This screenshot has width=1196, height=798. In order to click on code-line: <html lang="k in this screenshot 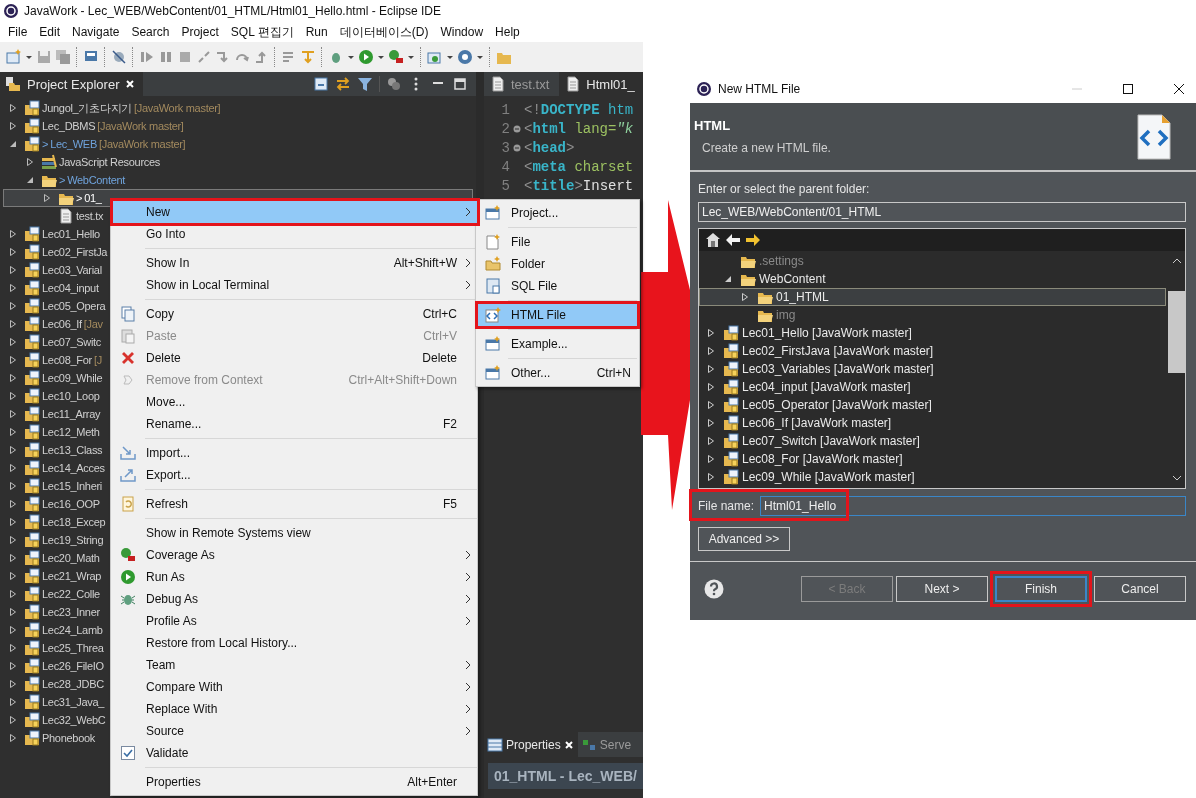, I will do `click(579, 128)`.